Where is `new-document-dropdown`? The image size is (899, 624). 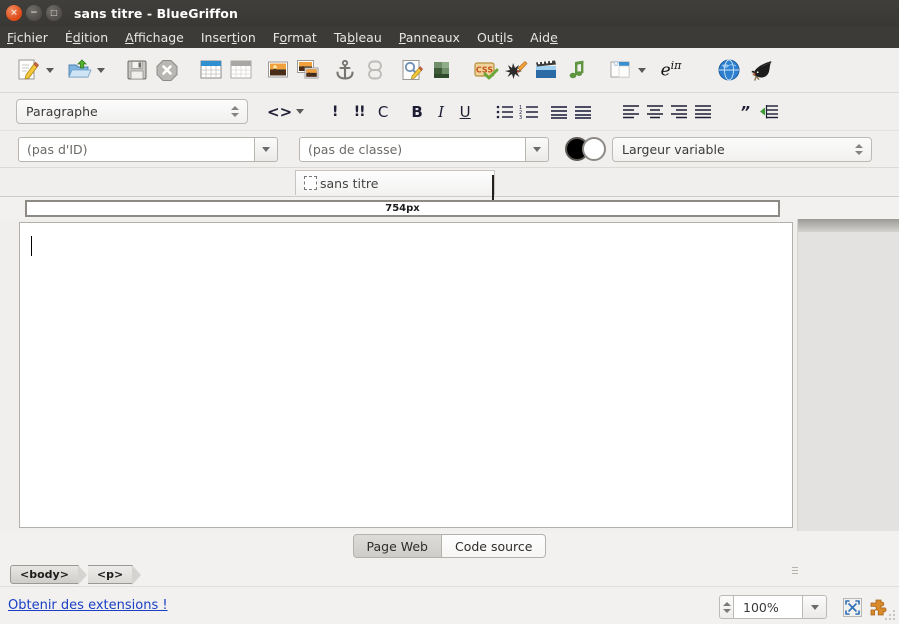 new-document-dropdown is located at coordinates (50, 70).